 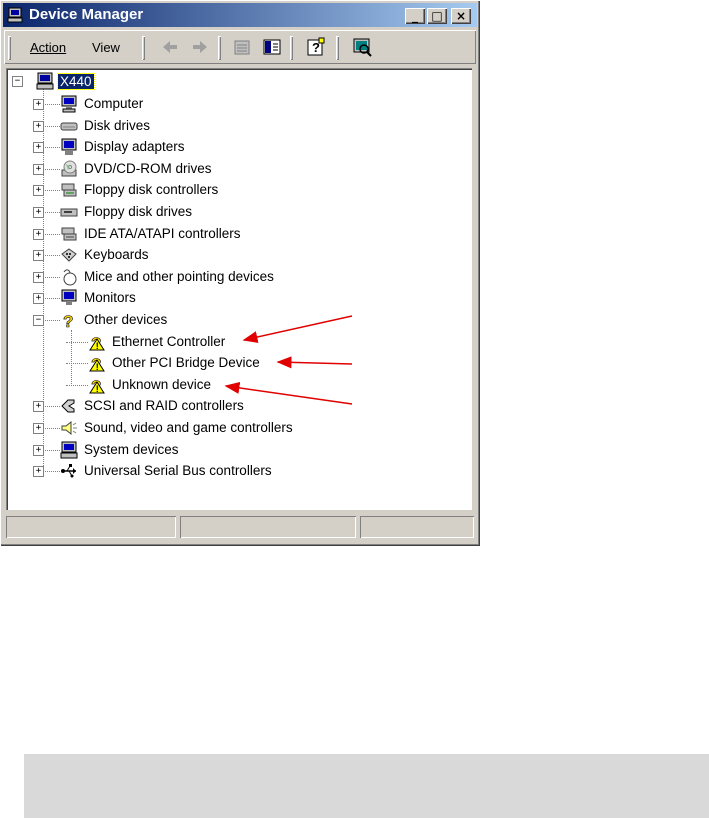 I want to click on annotation-arrow-unknown, so click(x=288, y=393).